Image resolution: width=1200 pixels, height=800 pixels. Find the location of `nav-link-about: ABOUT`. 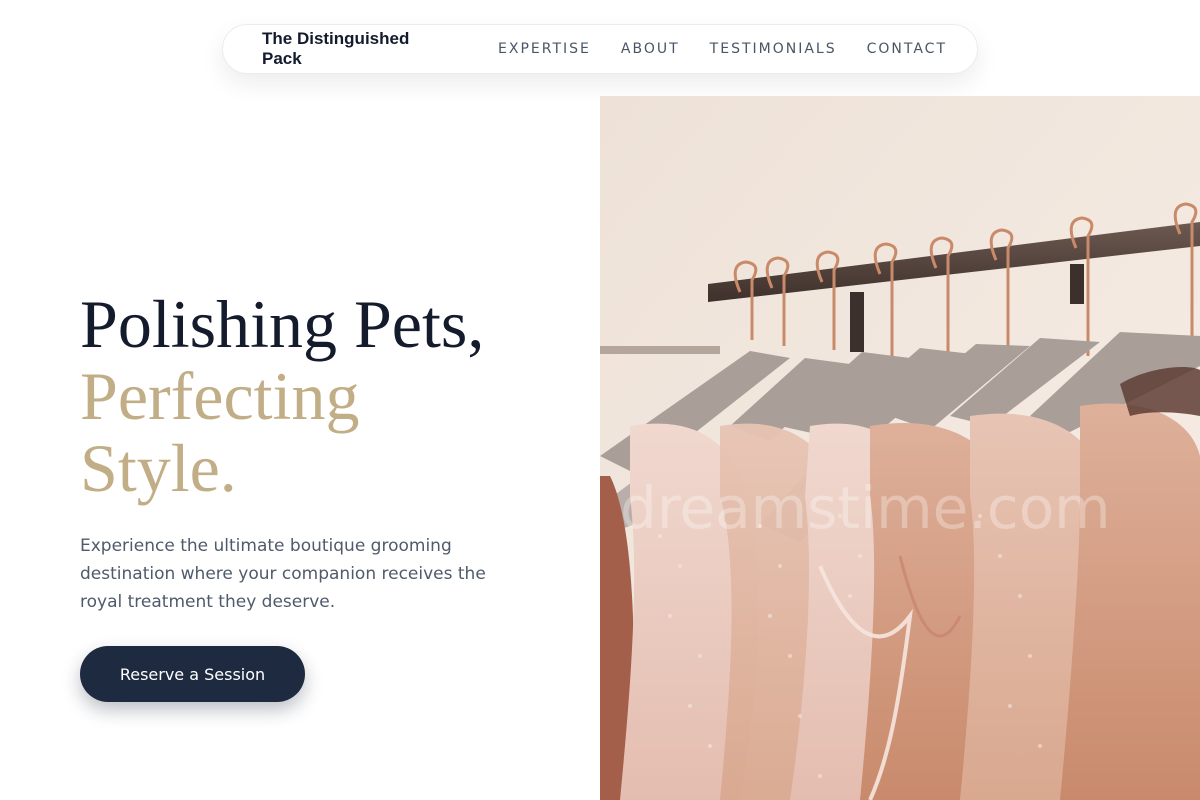

nav-link-about: ABOUT is located at coordinates (650, 49).